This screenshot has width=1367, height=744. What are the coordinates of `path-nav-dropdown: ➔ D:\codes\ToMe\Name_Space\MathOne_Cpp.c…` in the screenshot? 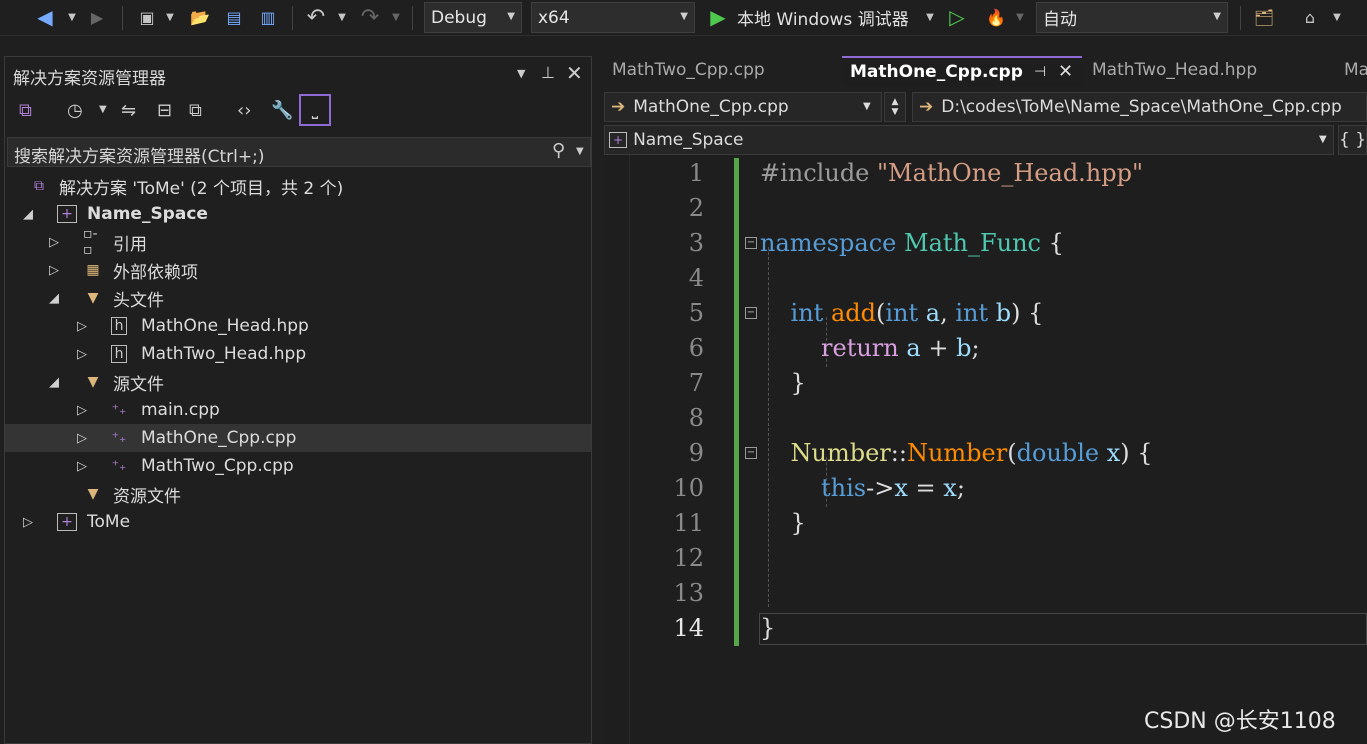 It's located at (1139, 107).